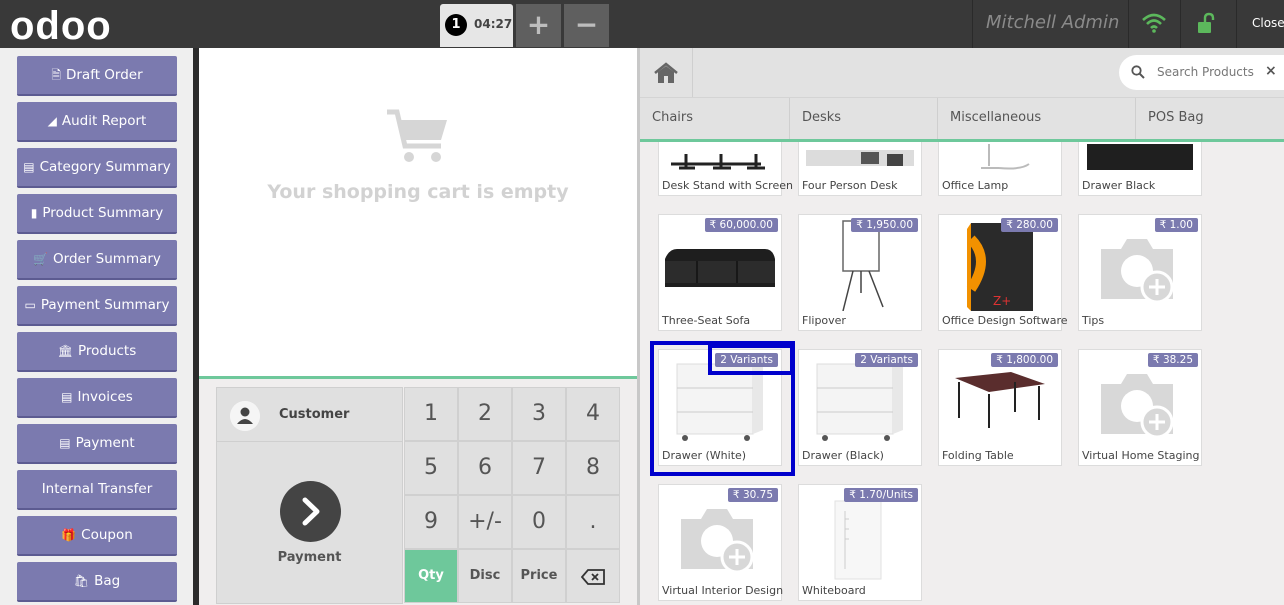 The height and width of the screenshot is (605, 1284). Describe the element at coordinates (105, 305) in the screenshot. I see `sidebar-item-label: Payment Summary` at that location.